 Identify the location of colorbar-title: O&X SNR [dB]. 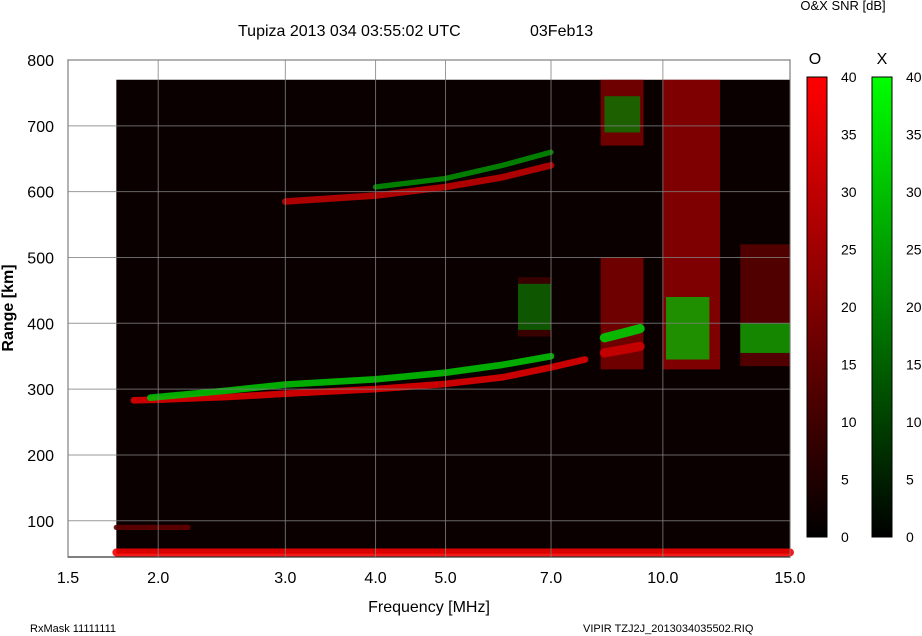
(842, 6).